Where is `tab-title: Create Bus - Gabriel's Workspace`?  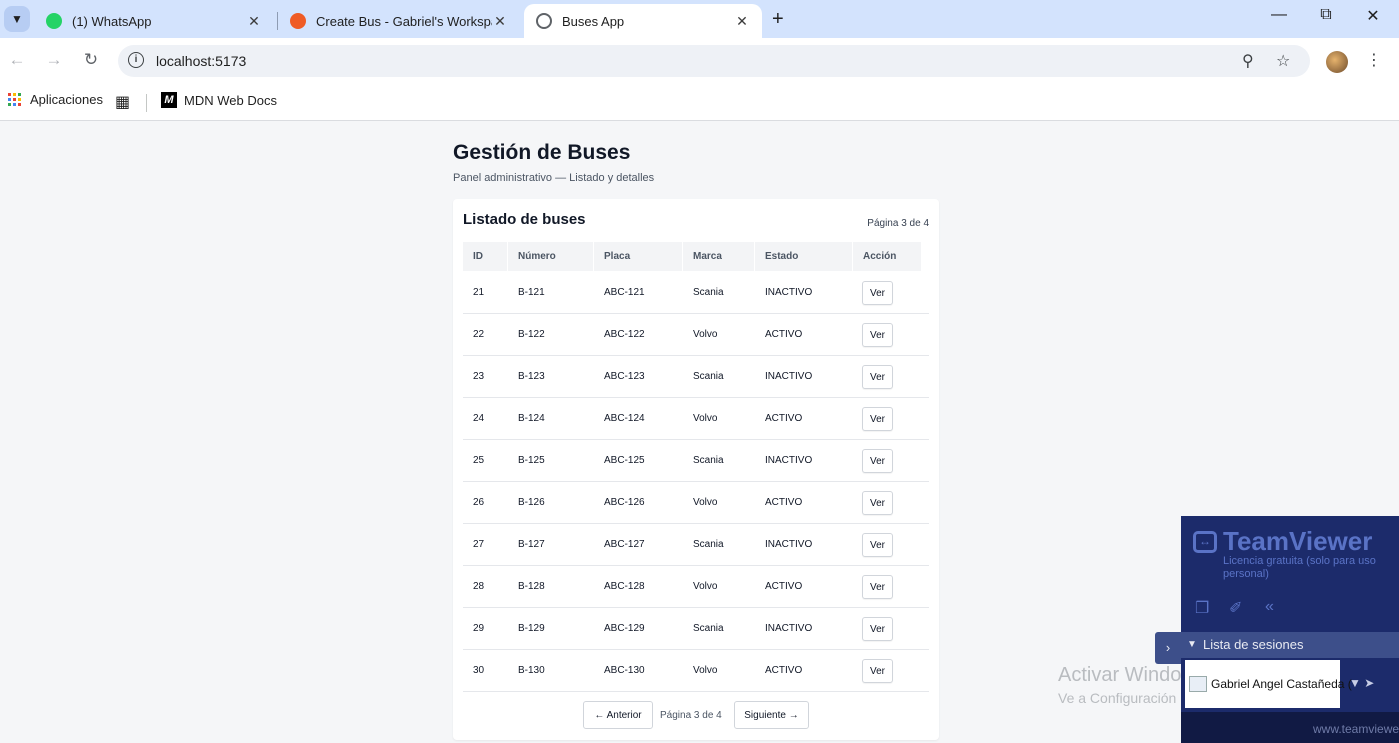 tab-title: Create Bus - Gabriel's Workspace is located at coordinates (404, 21).